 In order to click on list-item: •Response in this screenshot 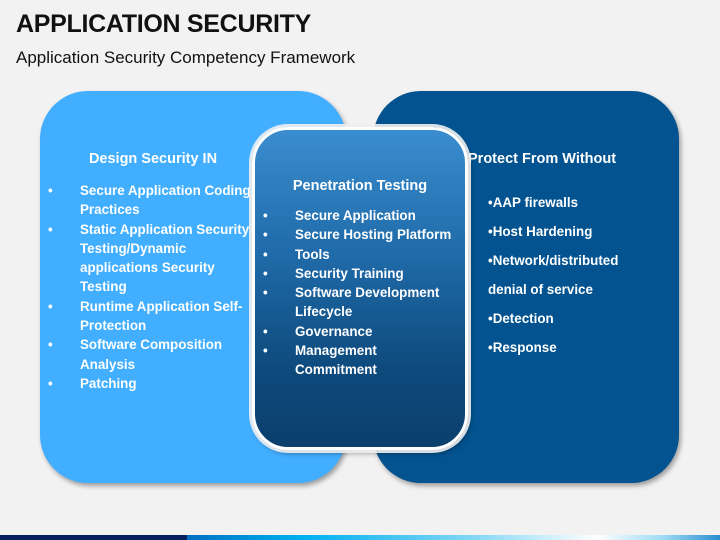, I will do `click(522, 347)`.